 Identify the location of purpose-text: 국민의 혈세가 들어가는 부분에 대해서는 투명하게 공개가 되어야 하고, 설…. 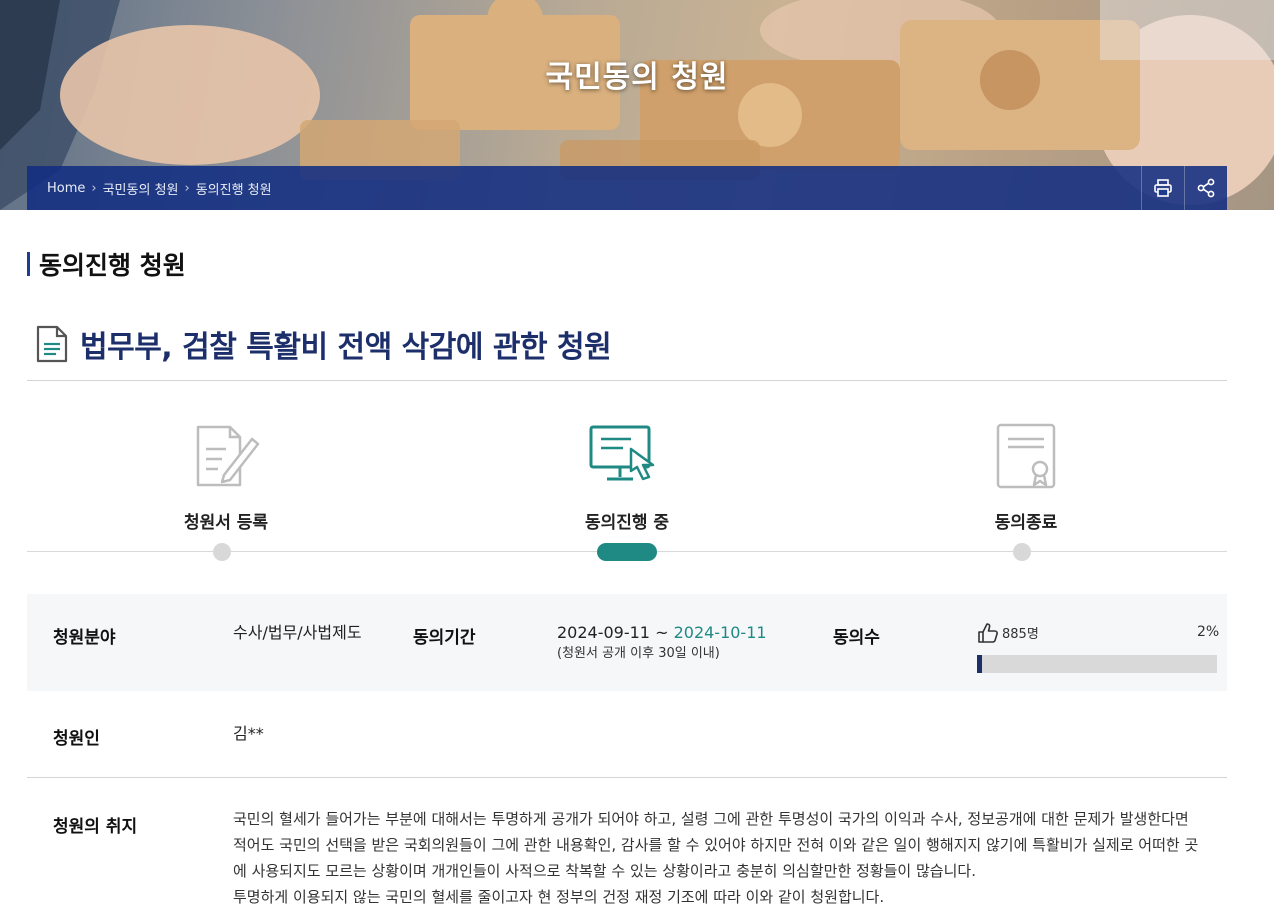
(728, 858).